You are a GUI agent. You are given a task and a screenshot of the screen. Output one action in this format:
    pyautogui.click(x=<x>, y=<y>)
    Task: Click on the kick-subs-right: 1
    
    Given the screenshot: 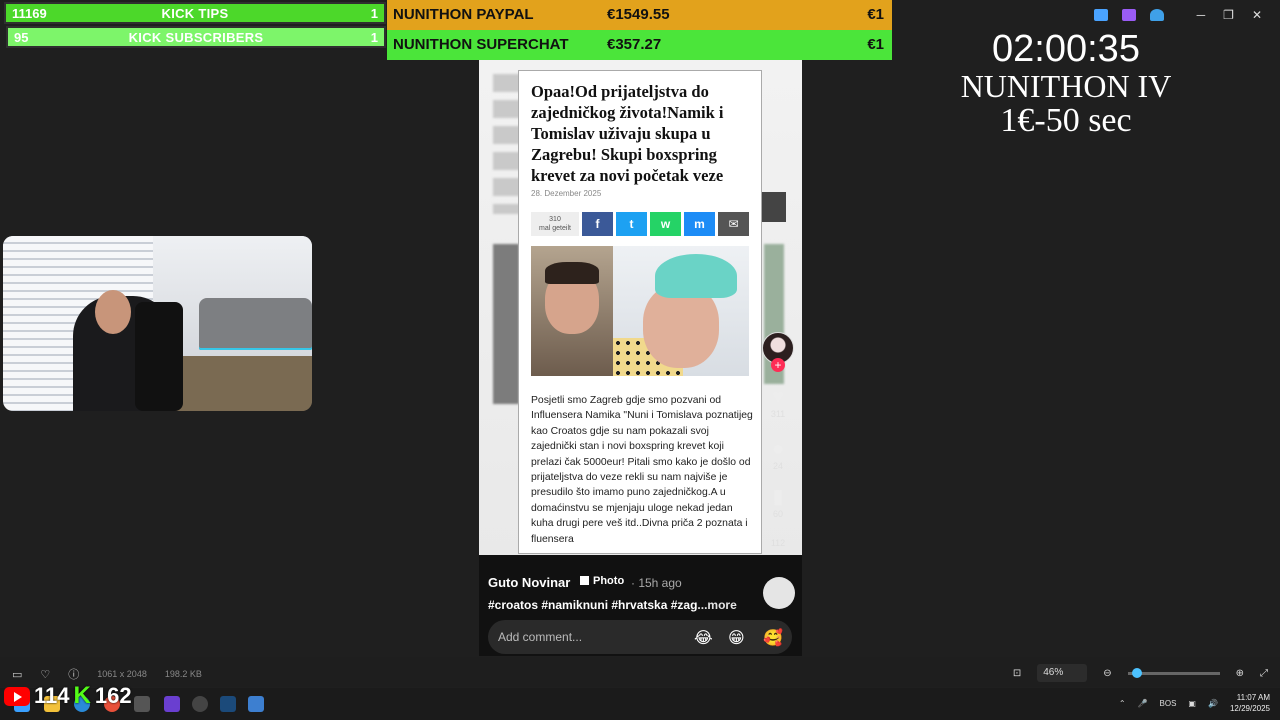 What is the action you would take?
    pyautogui.click(x=374, y=37)
    